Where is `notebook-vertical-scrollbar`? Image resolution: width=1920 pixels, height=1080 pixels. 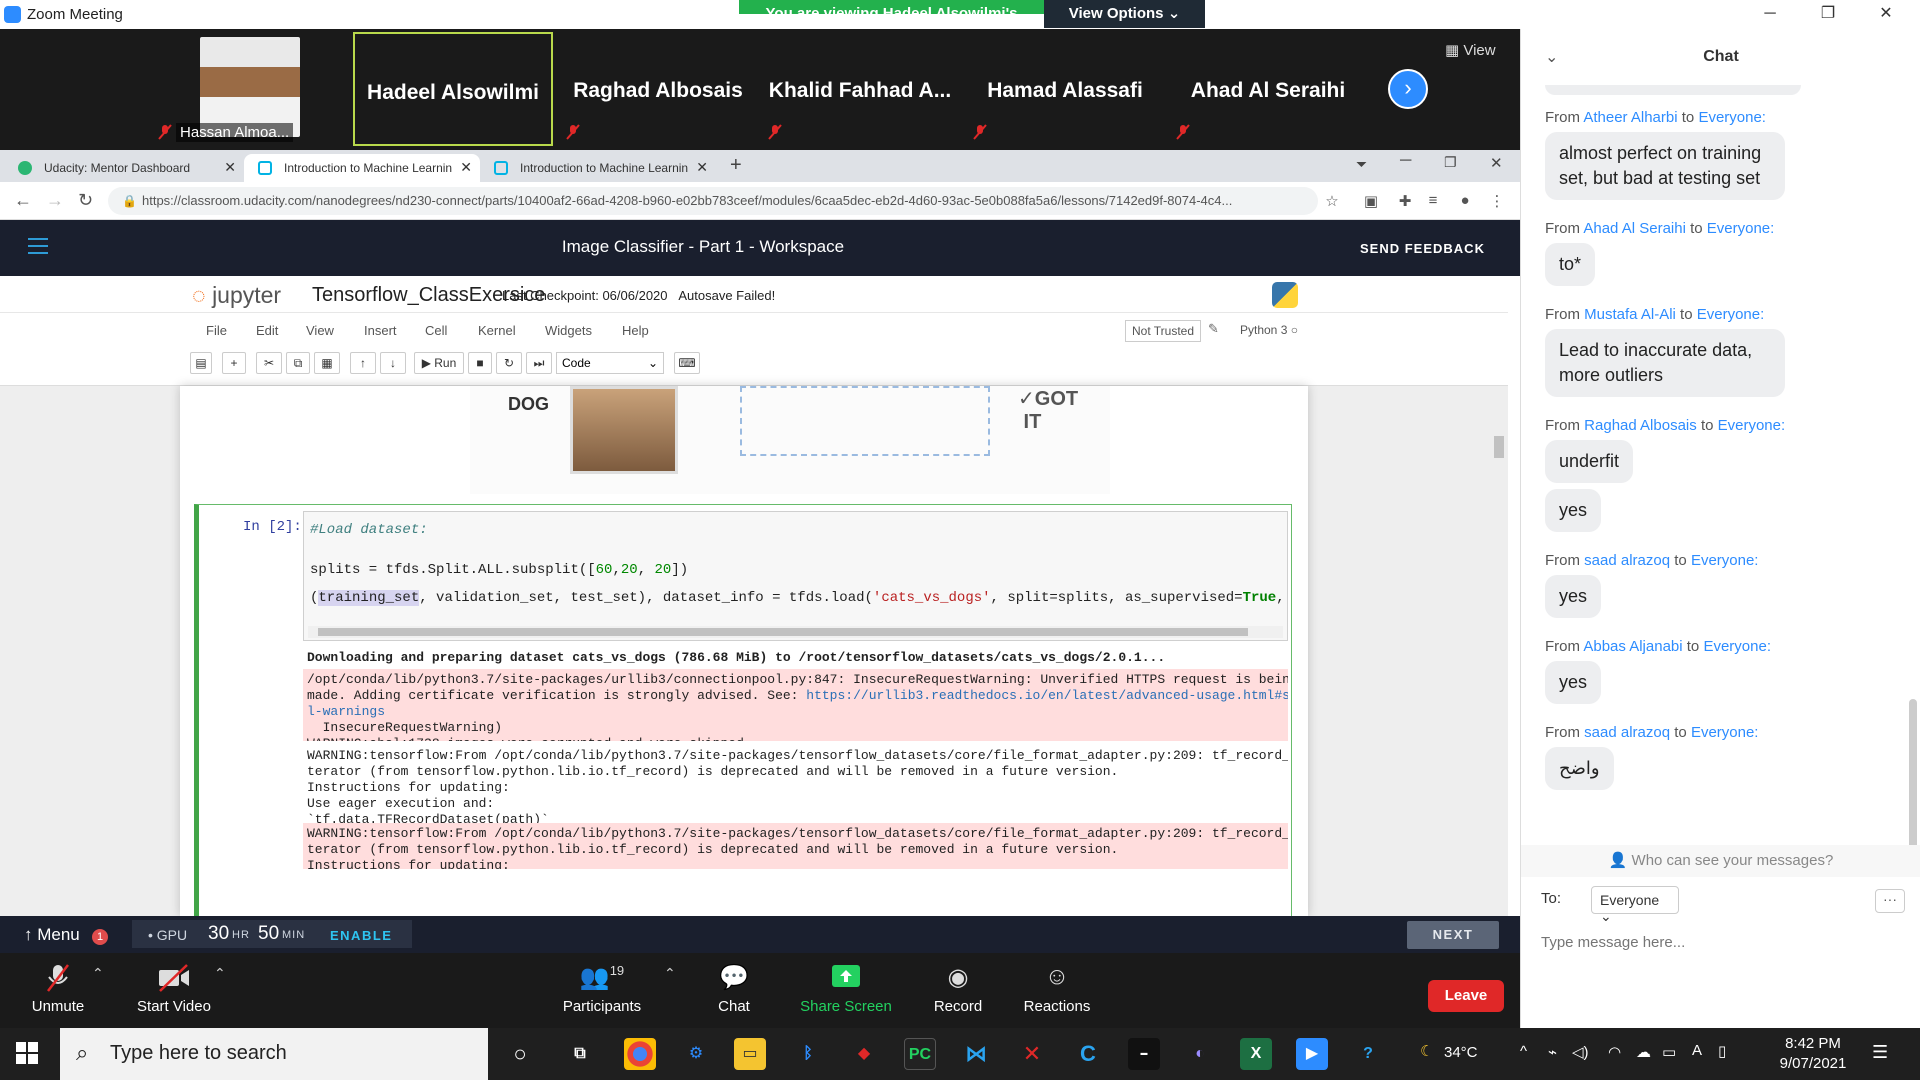
notebook-vertical-scrollbar is located at coordinates (1499, 596).